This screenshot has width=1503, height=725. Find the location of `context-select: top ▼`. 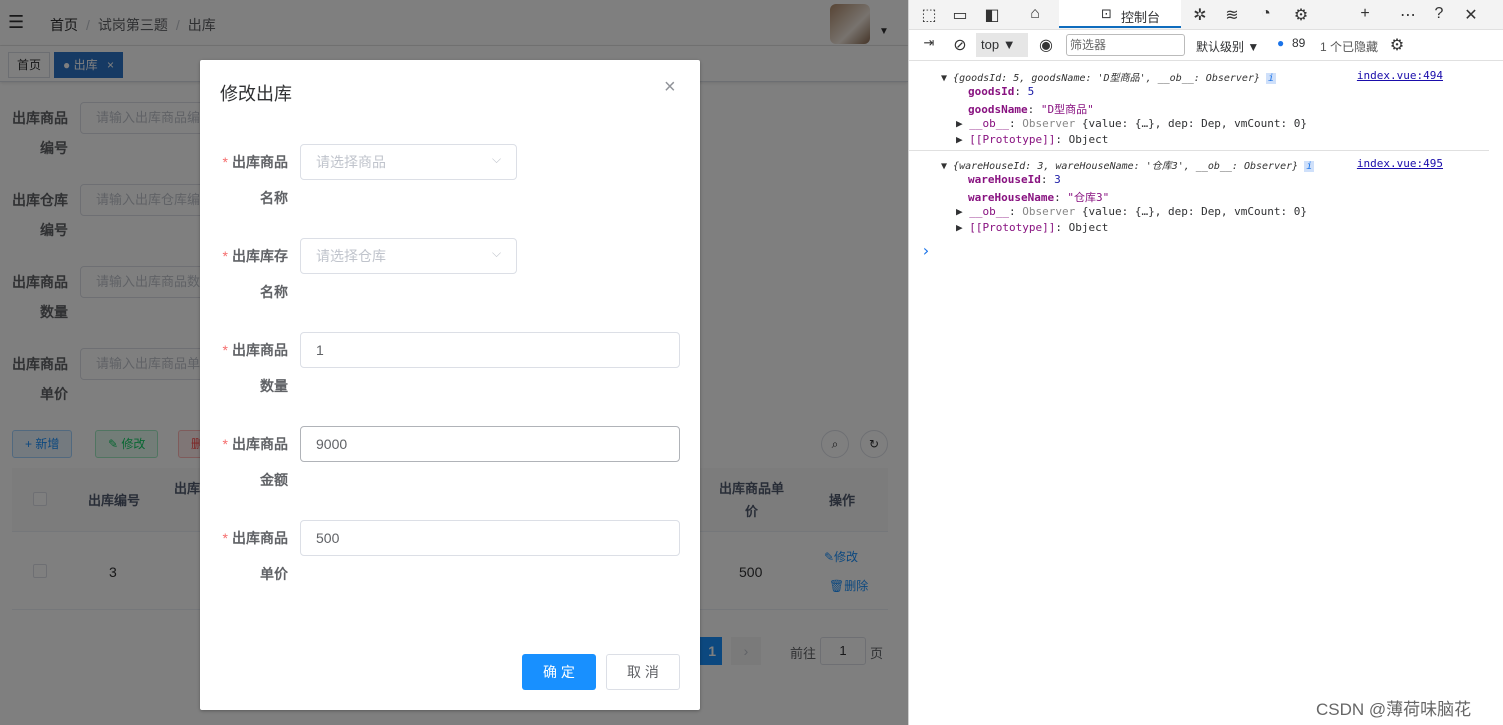

context-select: top ▼ is located at coordinates (1002, 45).